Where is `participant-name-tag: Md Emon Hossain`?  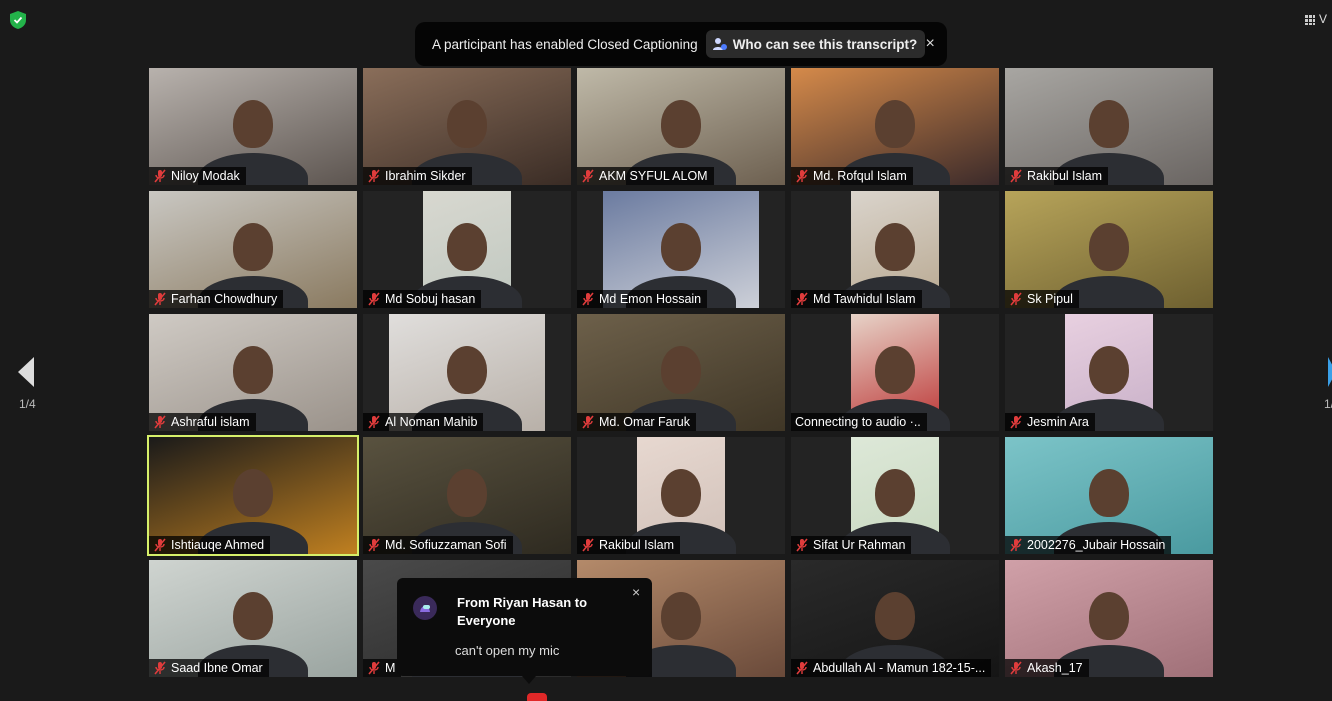 participant-name-tag: Md Emon Hossain is located at coordinates (642, 299).